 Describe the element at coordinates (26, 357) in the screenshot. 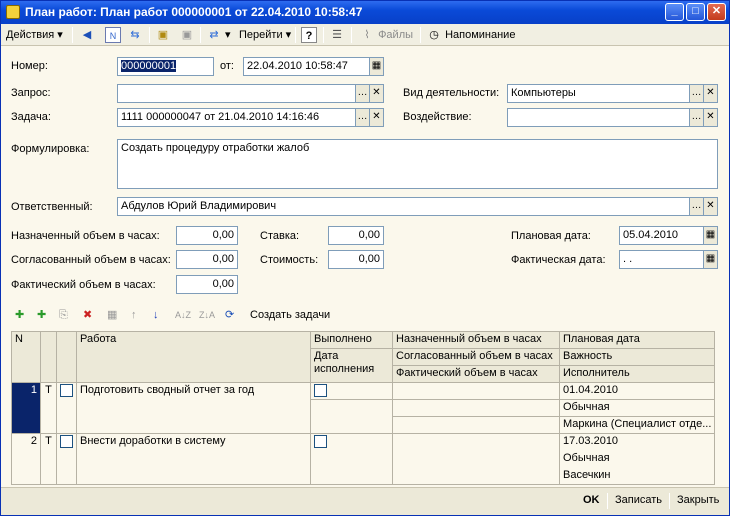

I see `col-n-header: N` at that location.